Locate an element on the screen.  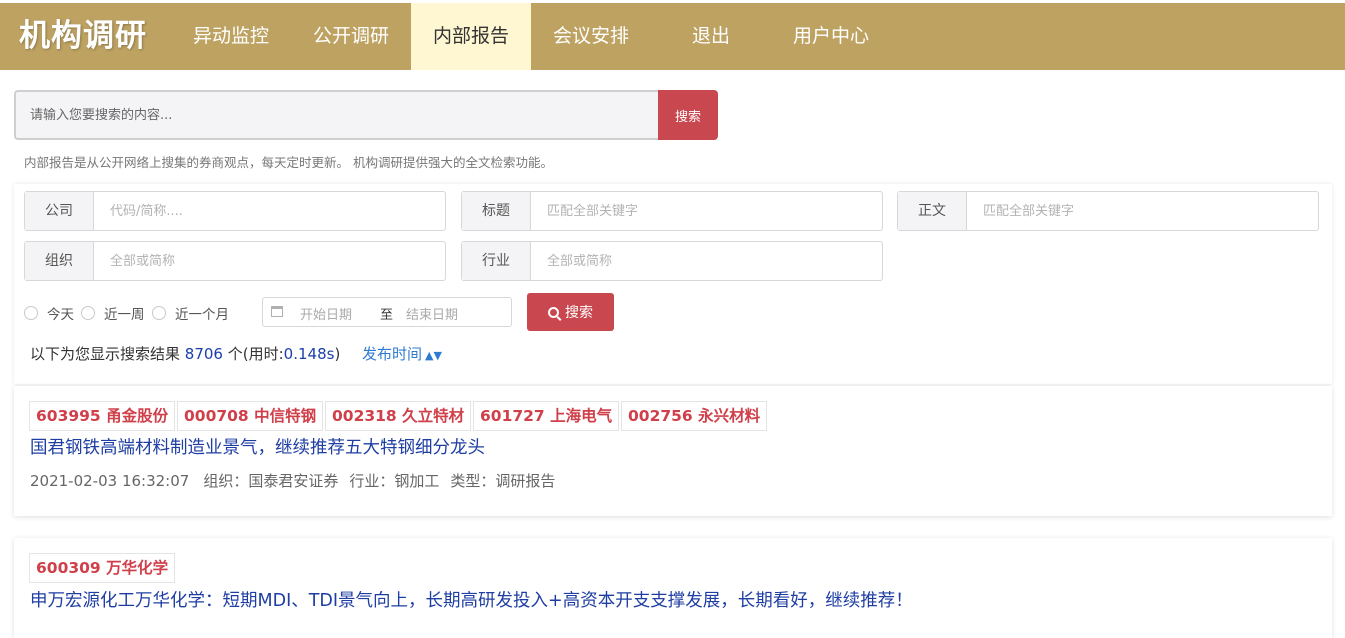
industry-input is located at coordinates (707, 261).